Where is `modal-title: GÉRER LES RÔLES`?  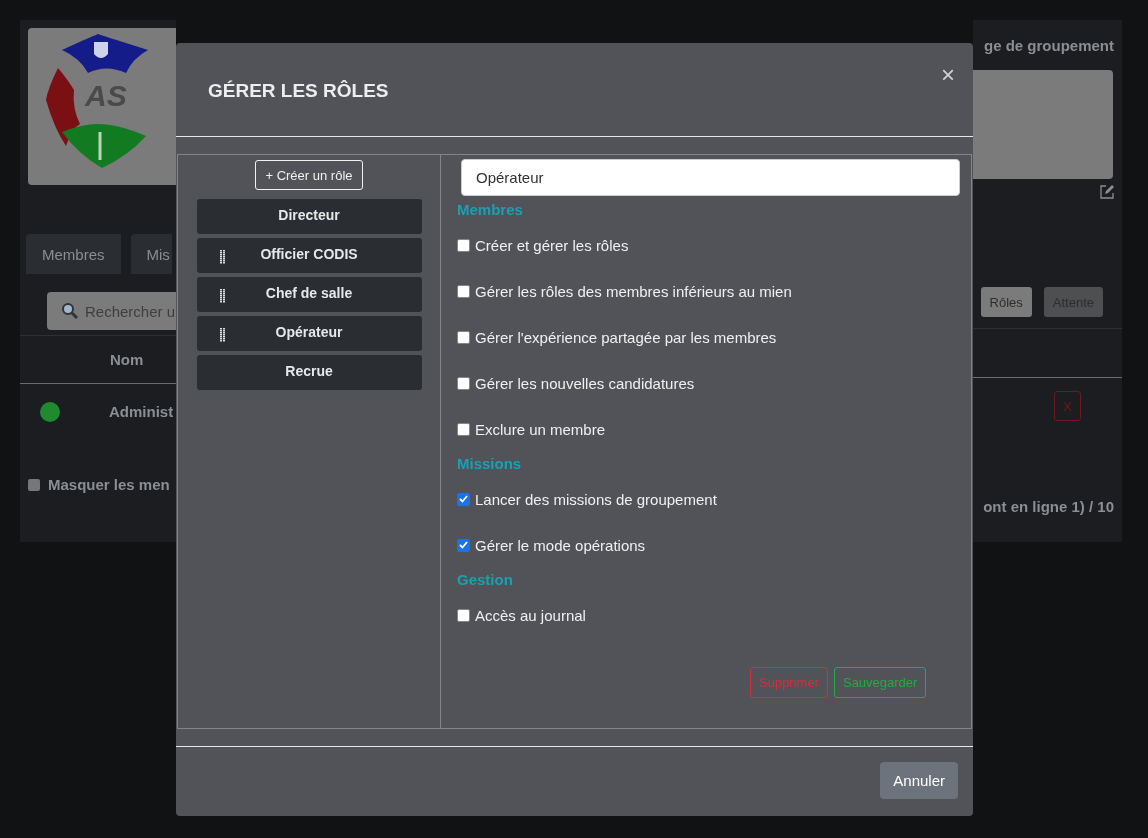 modal-title: GÉRER LES RÔLES is located at coordinates (298, 90).